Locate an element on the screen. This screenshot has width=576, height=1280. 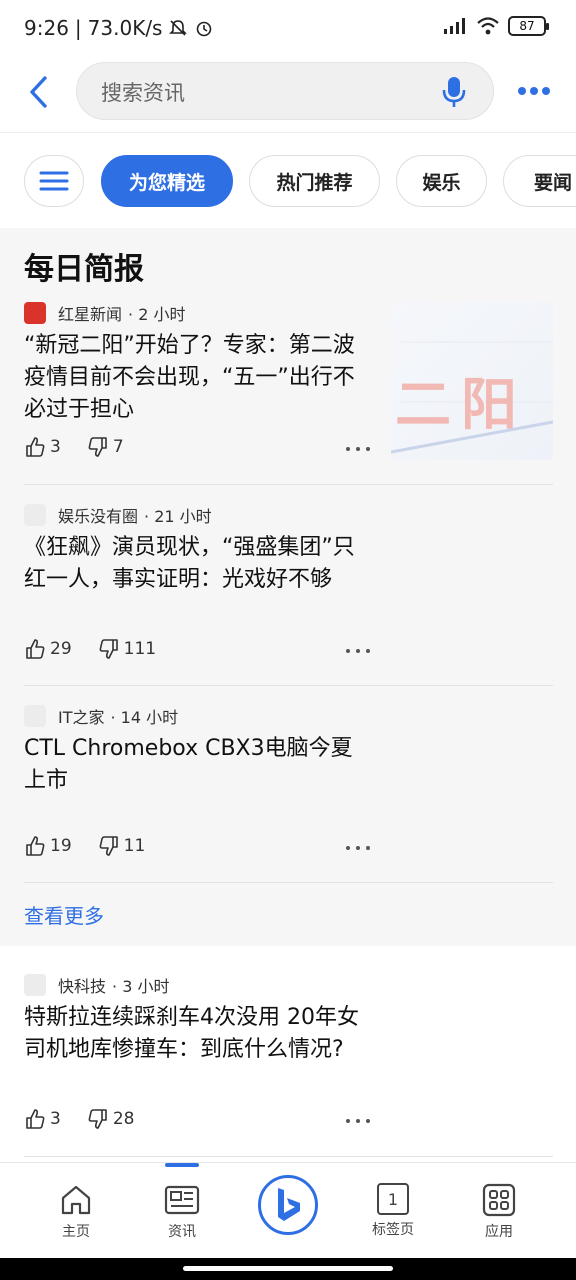
reaction-row: 29 111 is located at coordinates (103, 649).